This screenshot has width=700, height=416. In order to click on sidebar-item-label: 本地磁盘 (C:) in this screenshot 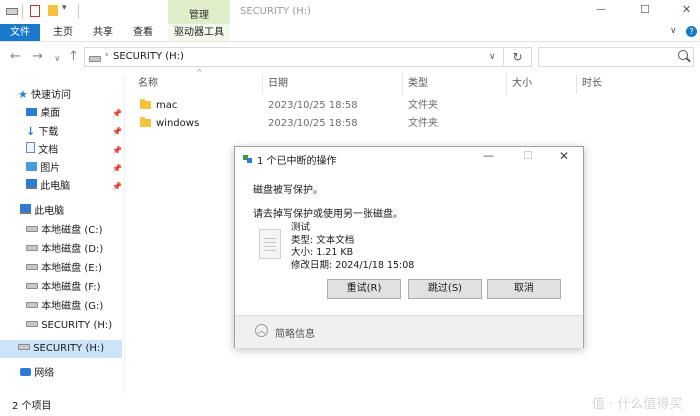, I will do `click(72, 230)`.